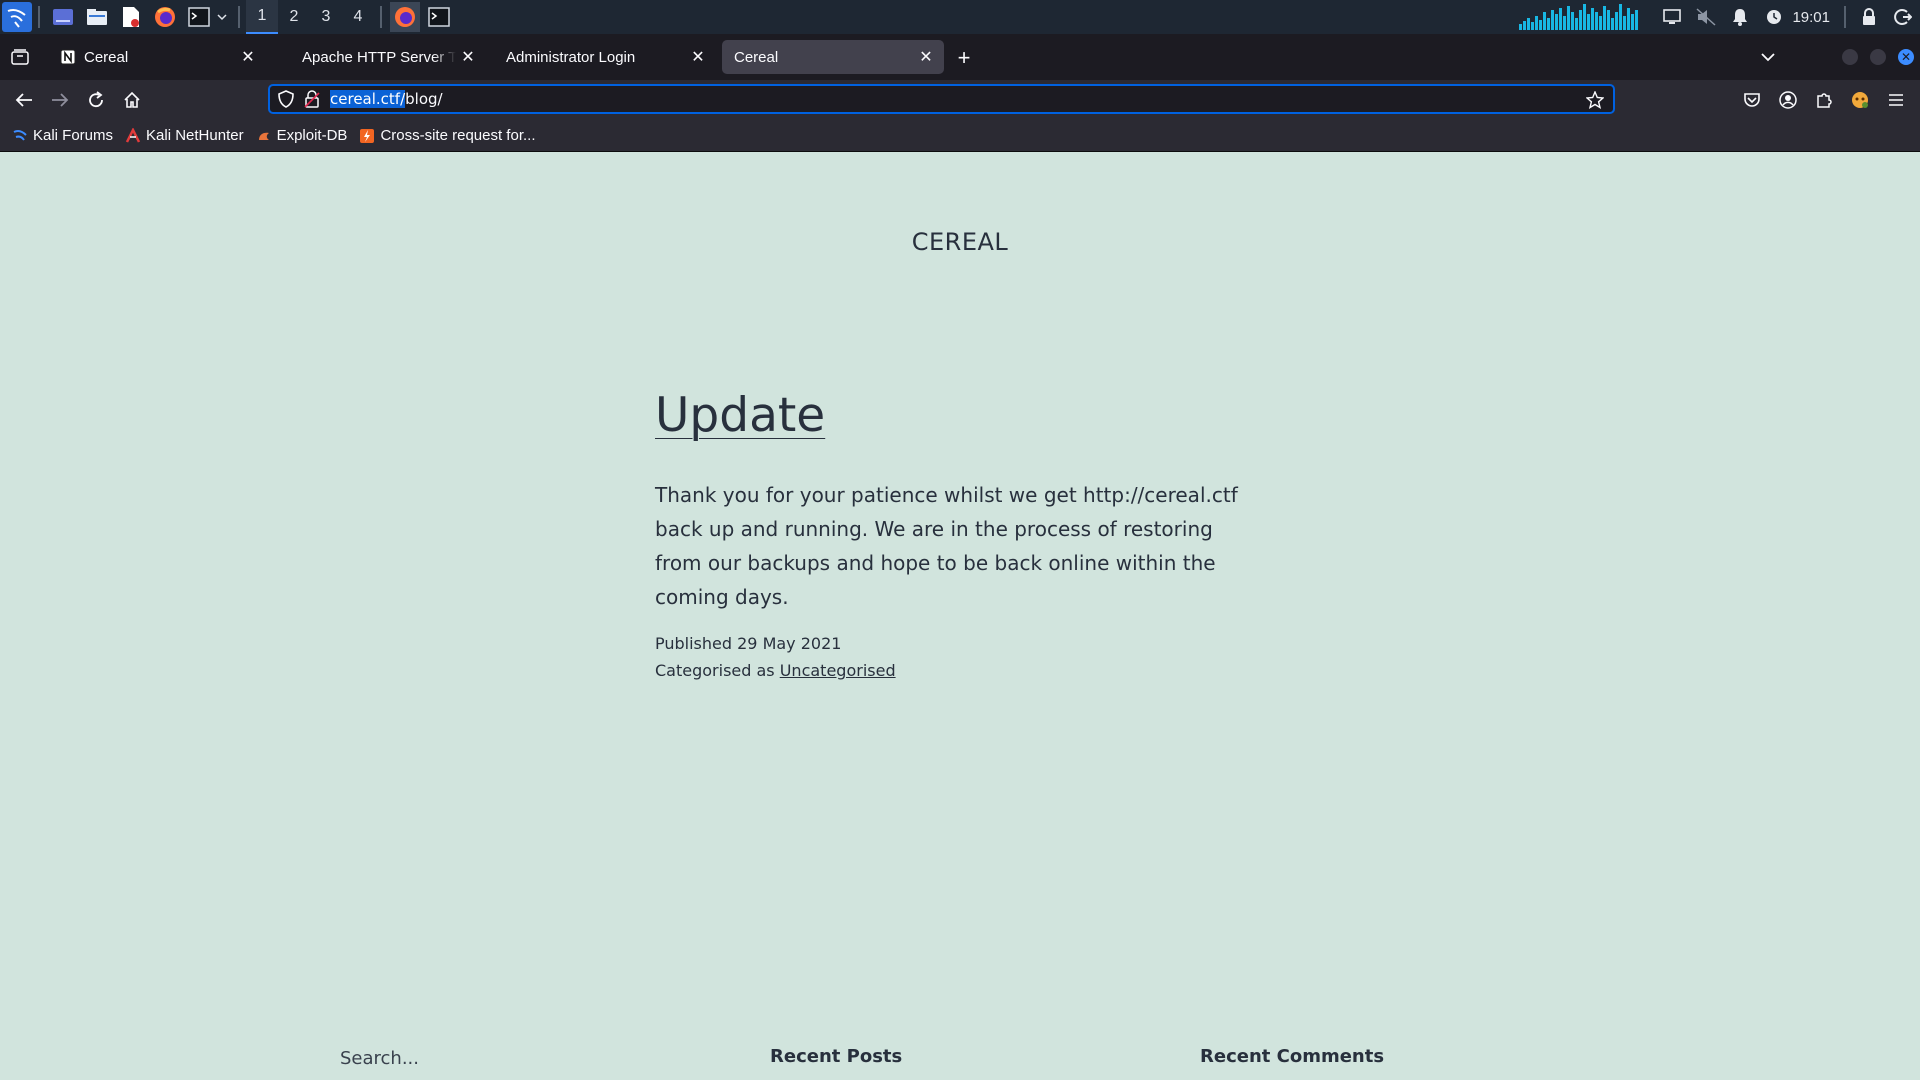 The width and height of the screenshot is (1920, 1080). What do you see at coordinates (1292, 1056) in the screenshot?
I see `recent-comments-heading: Recent Comments` at bounding box center [1292, 1056].